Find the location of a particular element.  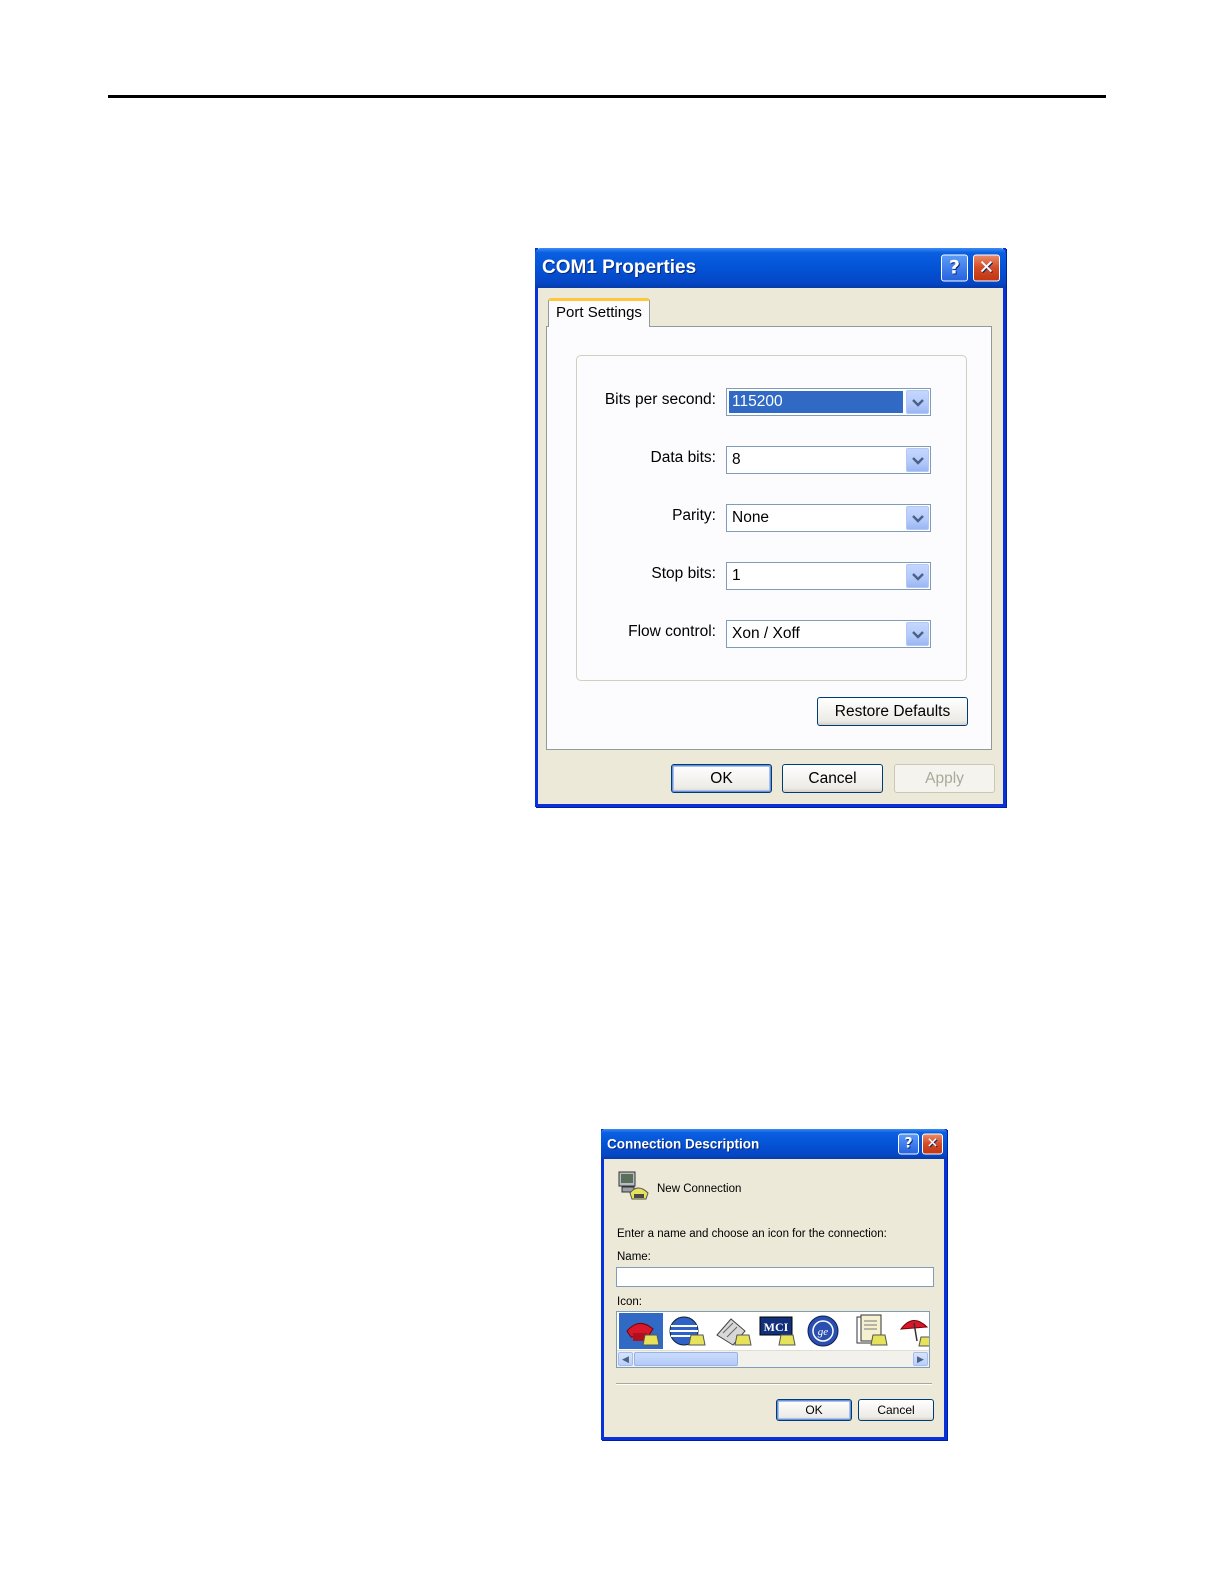

flow-control-select: Xon / Xoff is located at coordinates (828, 634).